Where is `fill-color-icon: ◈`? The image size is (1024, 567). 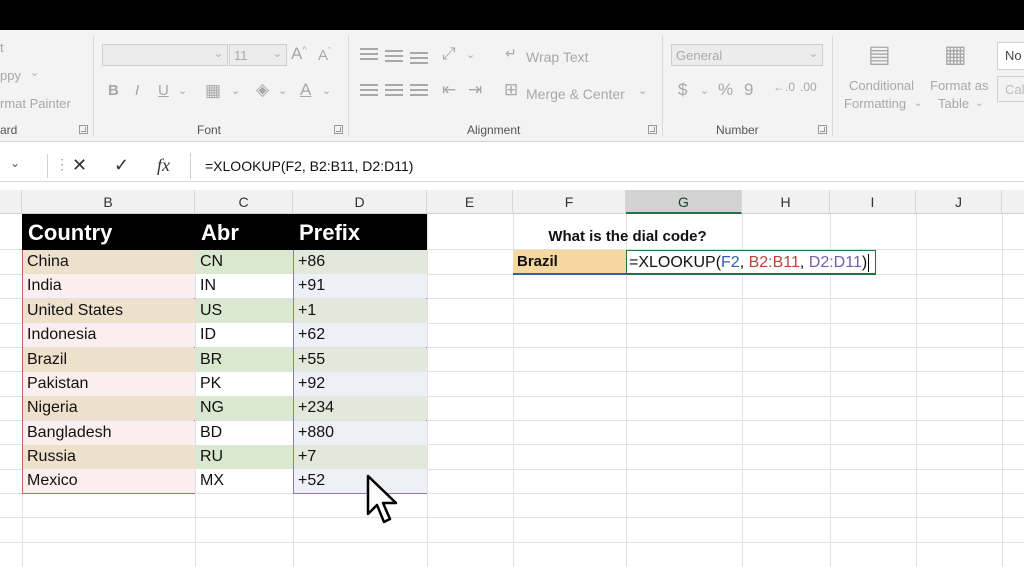
fill-color-icon: ◈ is located at coordinates (262, 90).